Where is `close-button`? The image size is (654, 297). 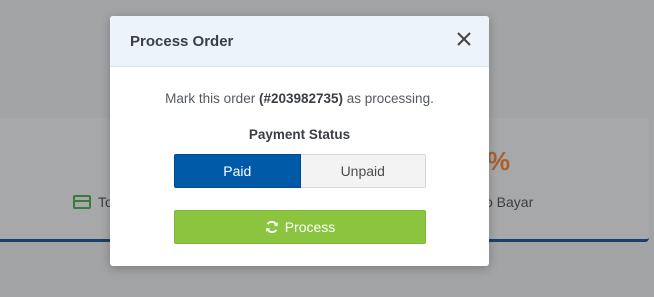
close-button is located at coordinates (464, 39).